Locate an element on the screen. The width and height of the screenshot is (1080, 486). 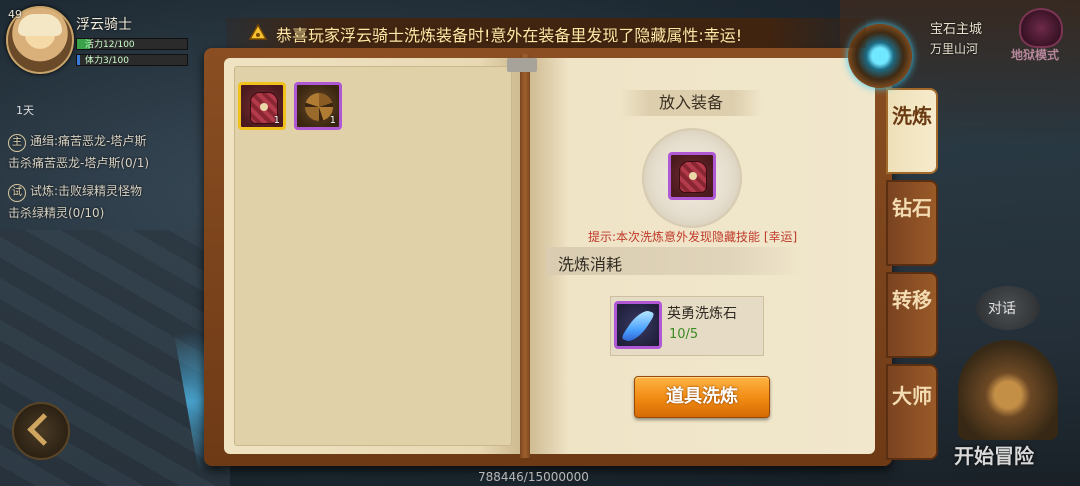
energy-bar: 体力3/100 is located at coordinates (132, 60).